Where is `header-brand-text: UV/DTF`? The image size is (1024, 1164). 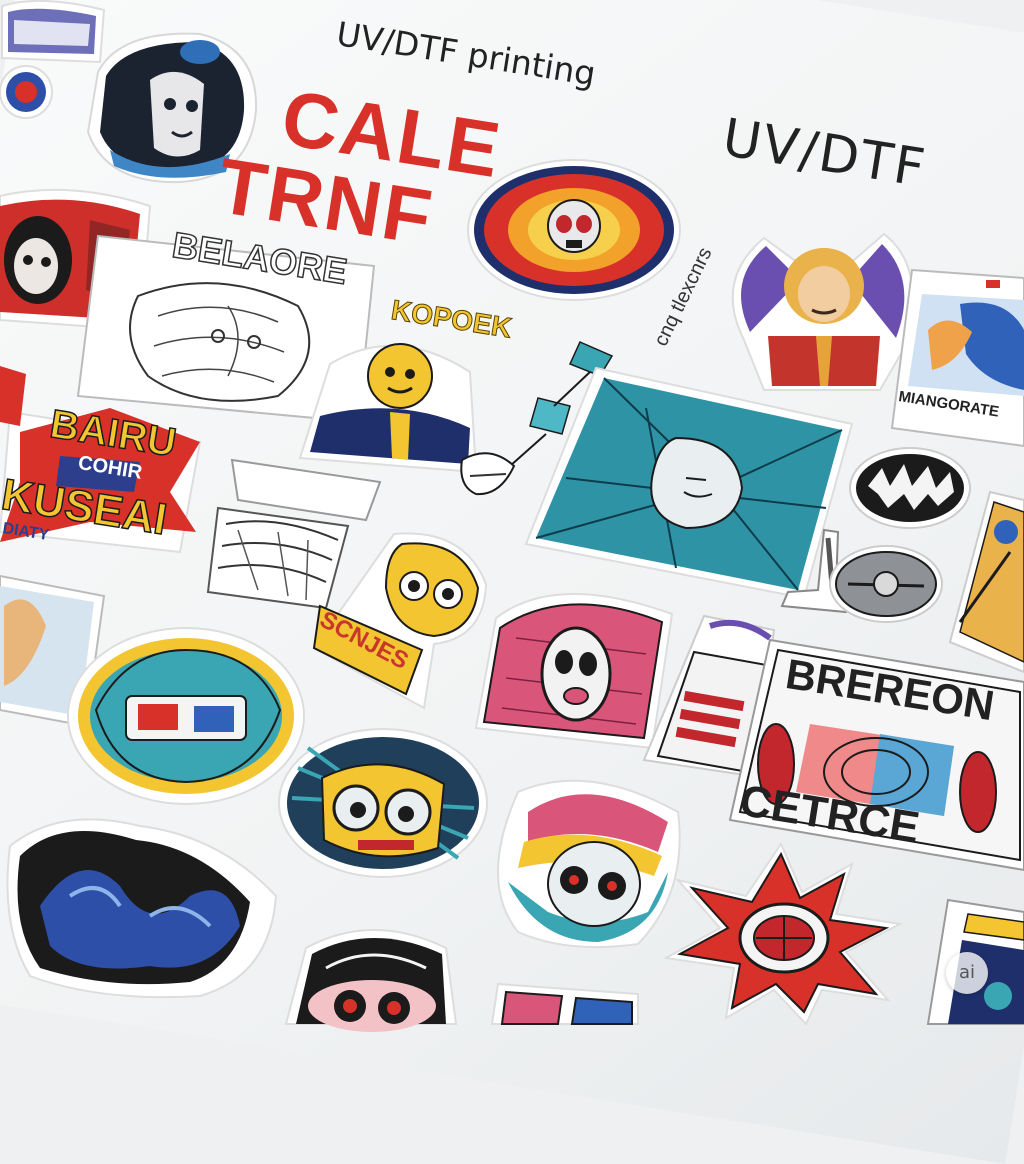
header-brand-text: UV/DTF is located at coordinates (824, 154).